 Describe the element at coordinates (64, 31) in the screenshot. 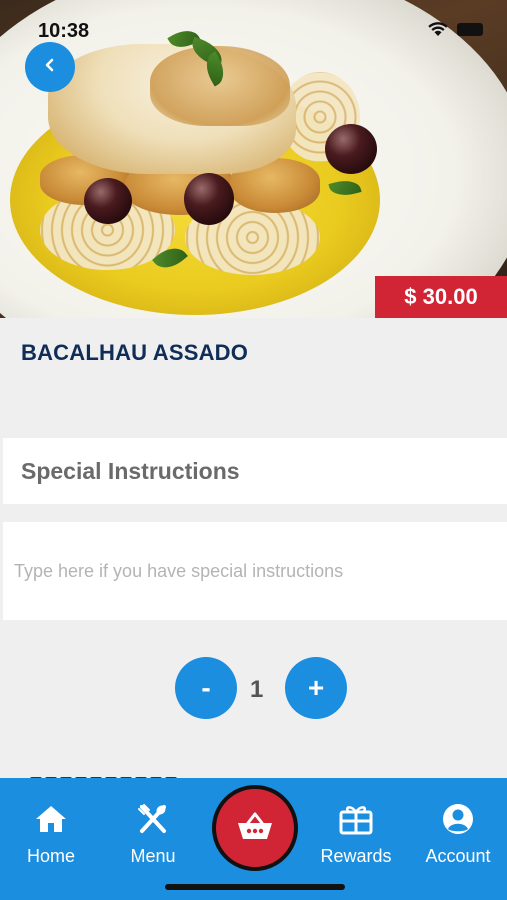

I see `status-time: 10:38` at that location.